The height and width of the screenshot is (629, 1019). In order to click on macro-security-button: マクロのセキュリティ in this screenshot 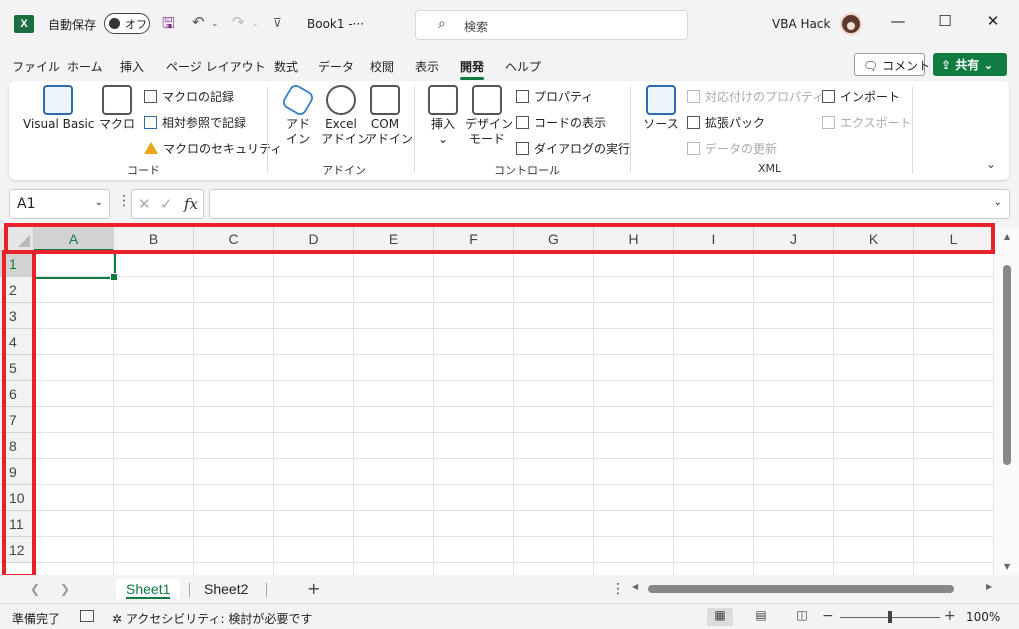, I will do `click(213, 148)`.